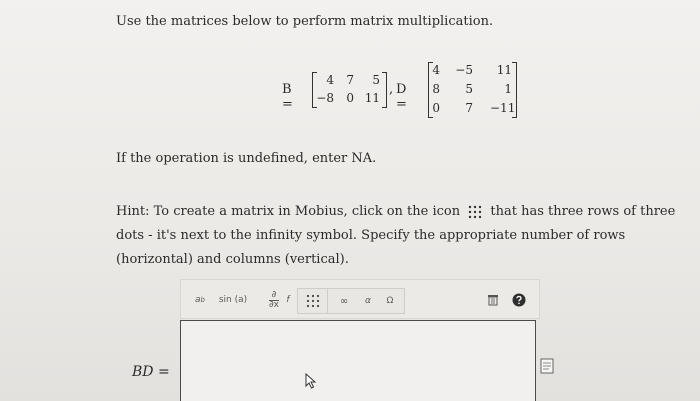 The image size is (700, 401). I want to click on help-icon, so click(519, 300).